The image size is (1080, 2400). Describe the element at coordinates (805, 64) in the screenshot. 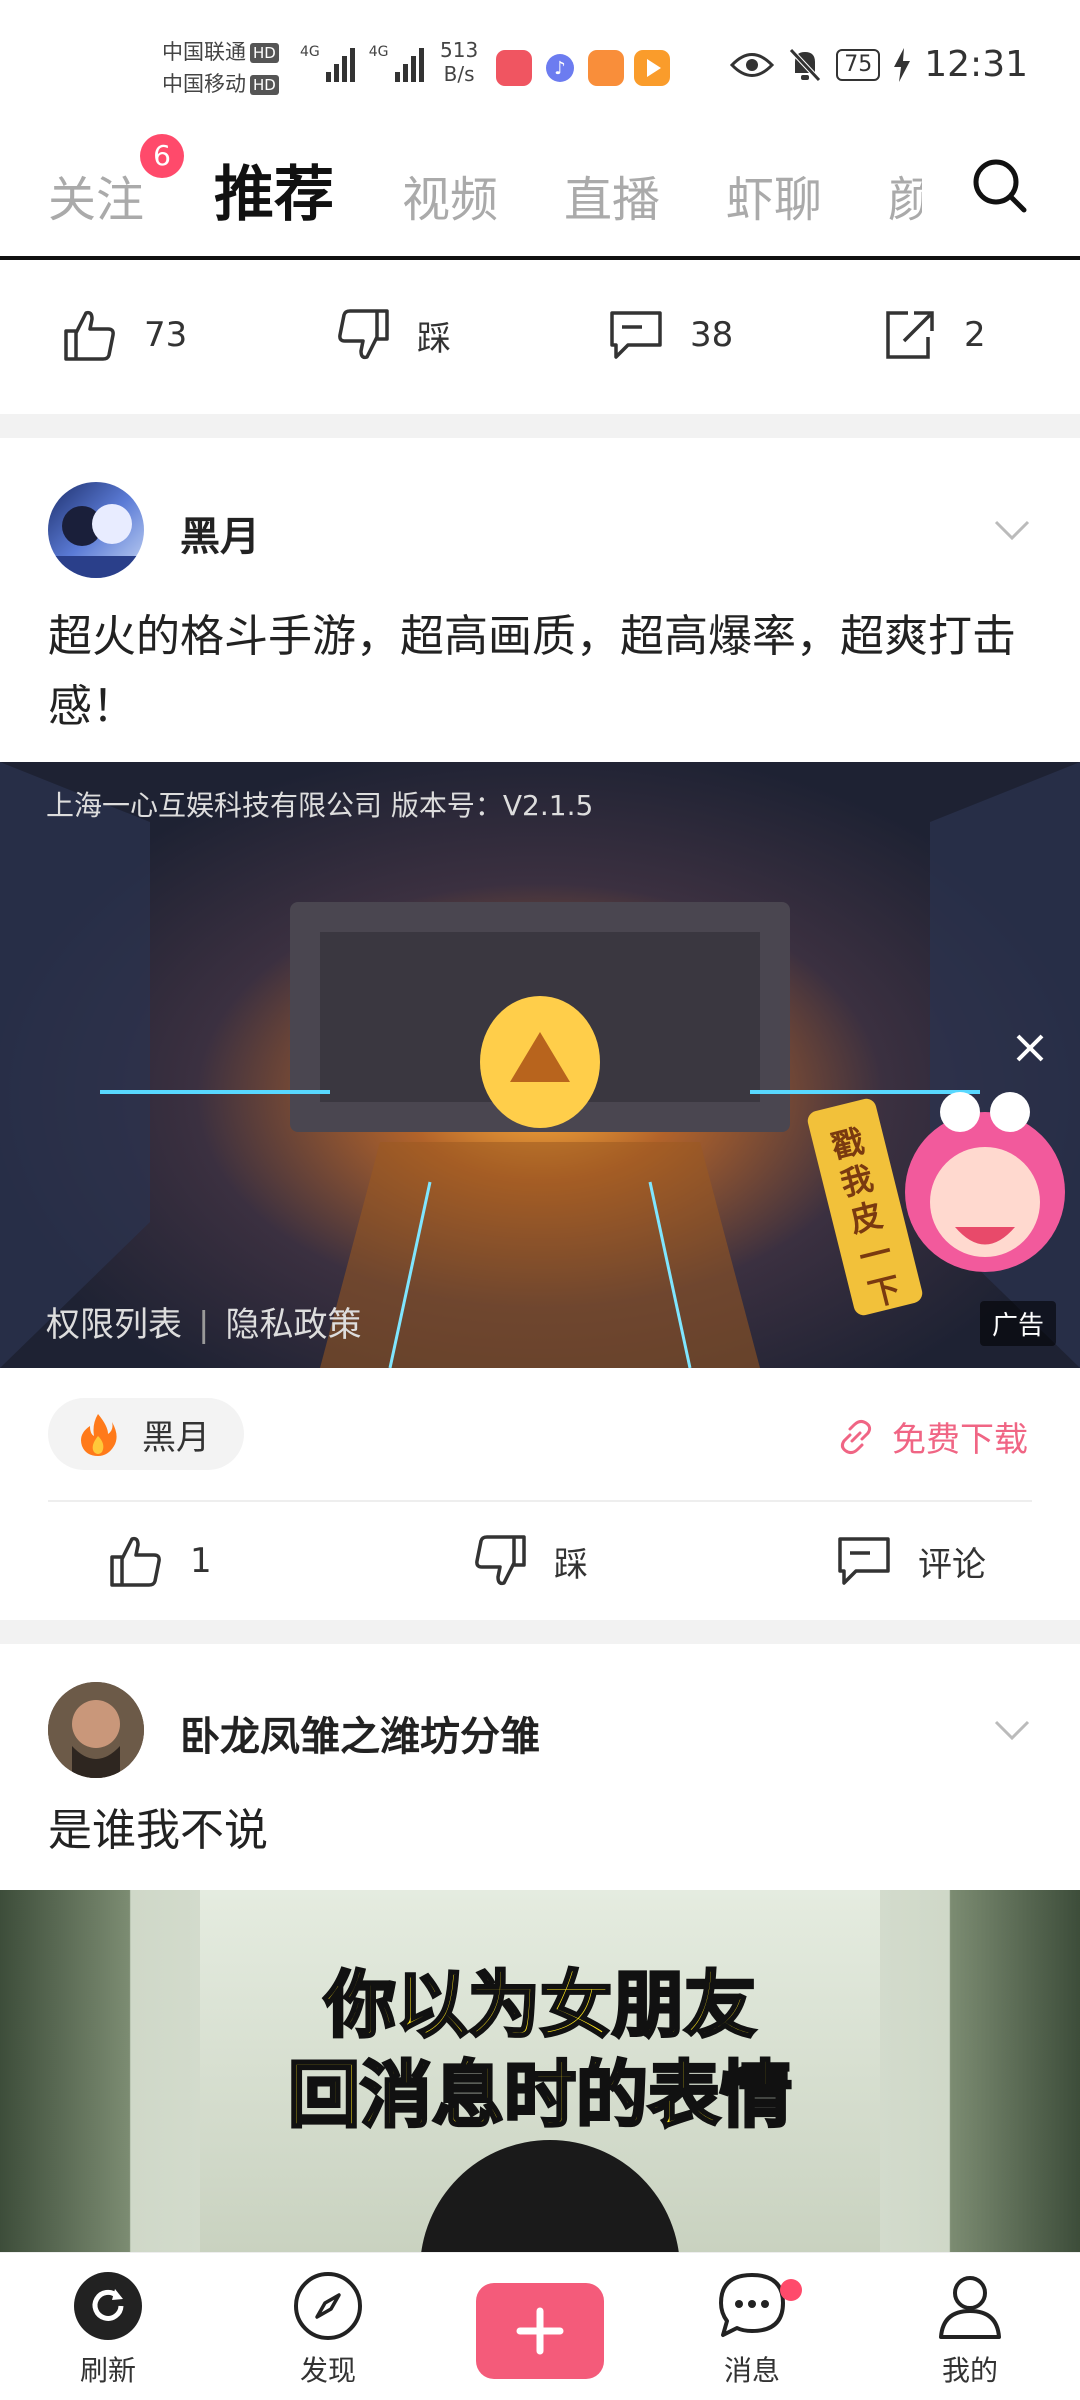

I see `mute-bell-icon` at that location.